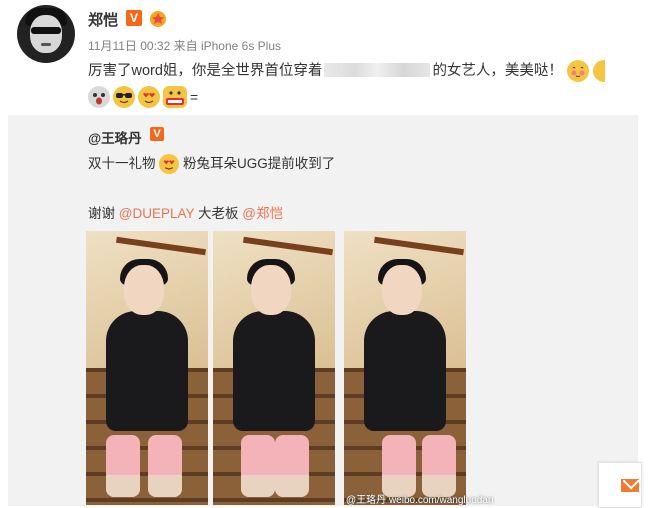 The image size is (657, 508). What do you see at coordinates (124, 97) in the screenshot?
I see `sunglasses-emoji-icon` at bounding box center [124, 97].